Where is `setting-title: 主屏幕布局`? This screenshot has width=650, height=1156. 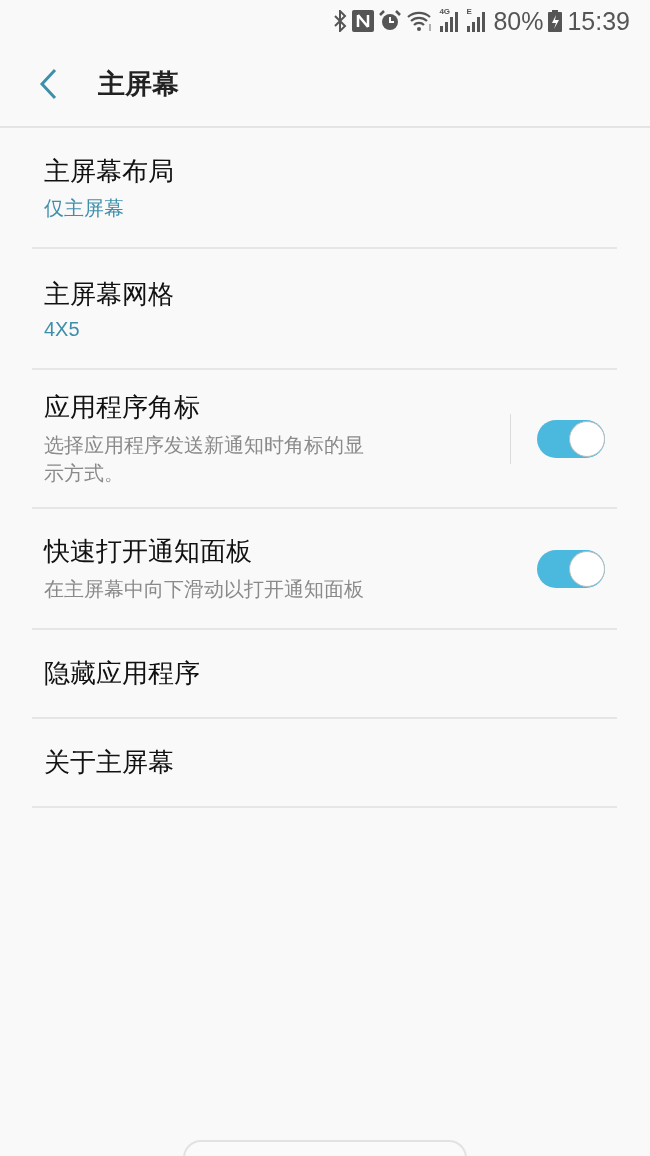 setting-title: 主屏幕布局 is located at coordinates (109, 171).